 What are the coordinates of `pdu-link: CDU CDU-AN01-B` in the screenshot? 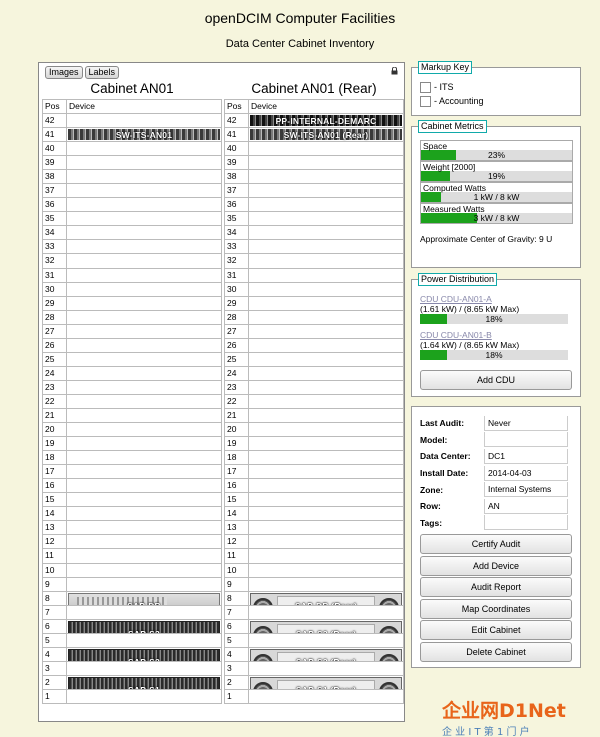 It's located at (456, 335).